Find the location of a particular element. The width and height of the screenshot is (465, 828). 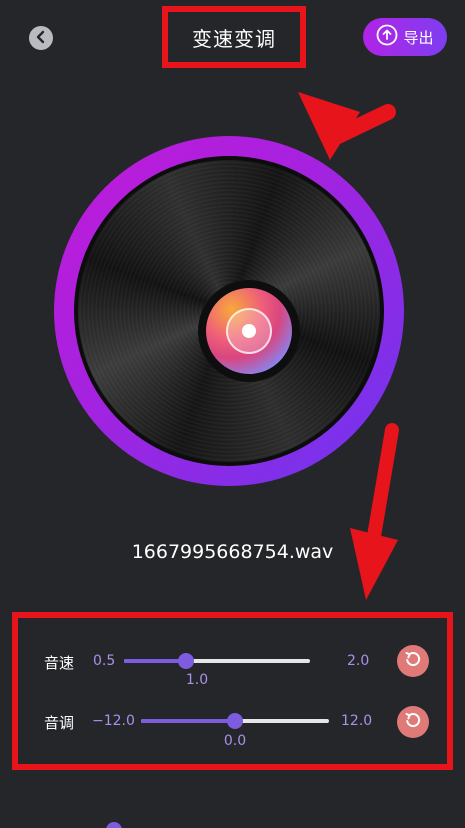

pitch-max-label: 12.0 is located at coordinates (357, 721).